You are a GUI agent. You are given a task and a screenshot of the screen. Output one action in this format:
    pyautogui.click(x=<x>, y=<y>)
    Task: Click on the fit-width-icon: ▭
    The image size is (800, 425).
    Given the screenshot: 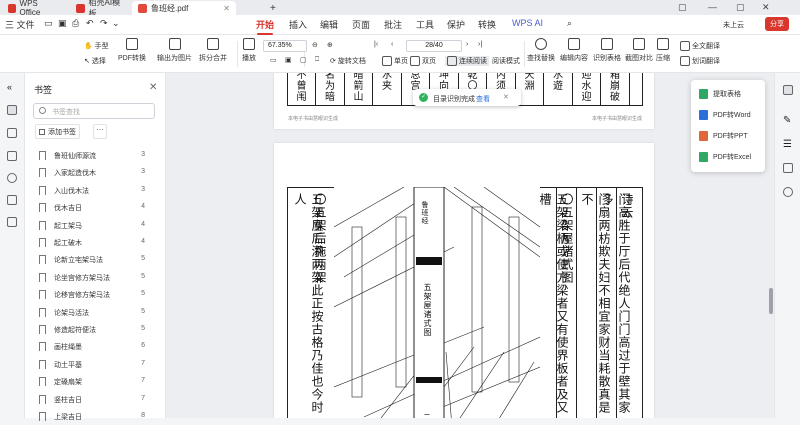 What is the action you would take?
    pyautogui.click(x=273, y=60)
    